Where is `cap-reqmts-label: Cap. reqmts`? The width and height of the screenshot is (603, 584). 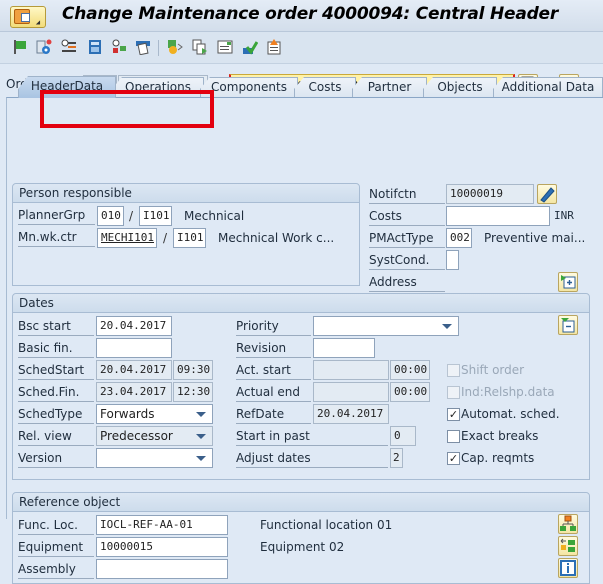 cap-reqmts-label: Cap. reqmts is located at coordinates (498, 458).